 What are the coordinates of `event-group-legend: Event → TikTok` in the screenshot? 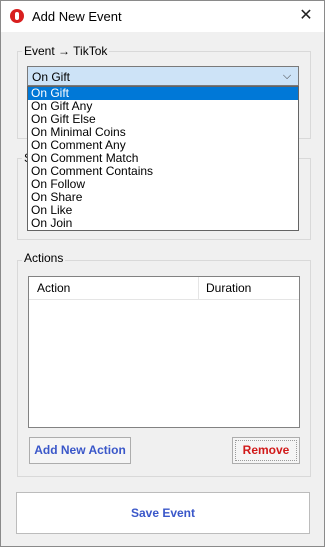 It's located at (66, 51).